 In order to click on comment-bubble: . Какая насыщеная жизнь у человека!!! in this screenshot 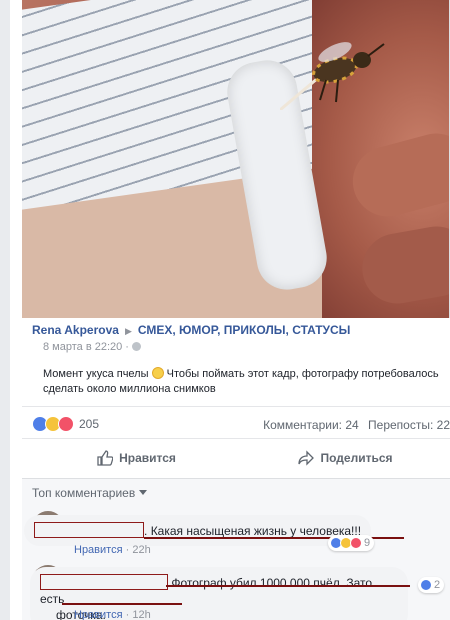, I will do `click(198, 530)`.